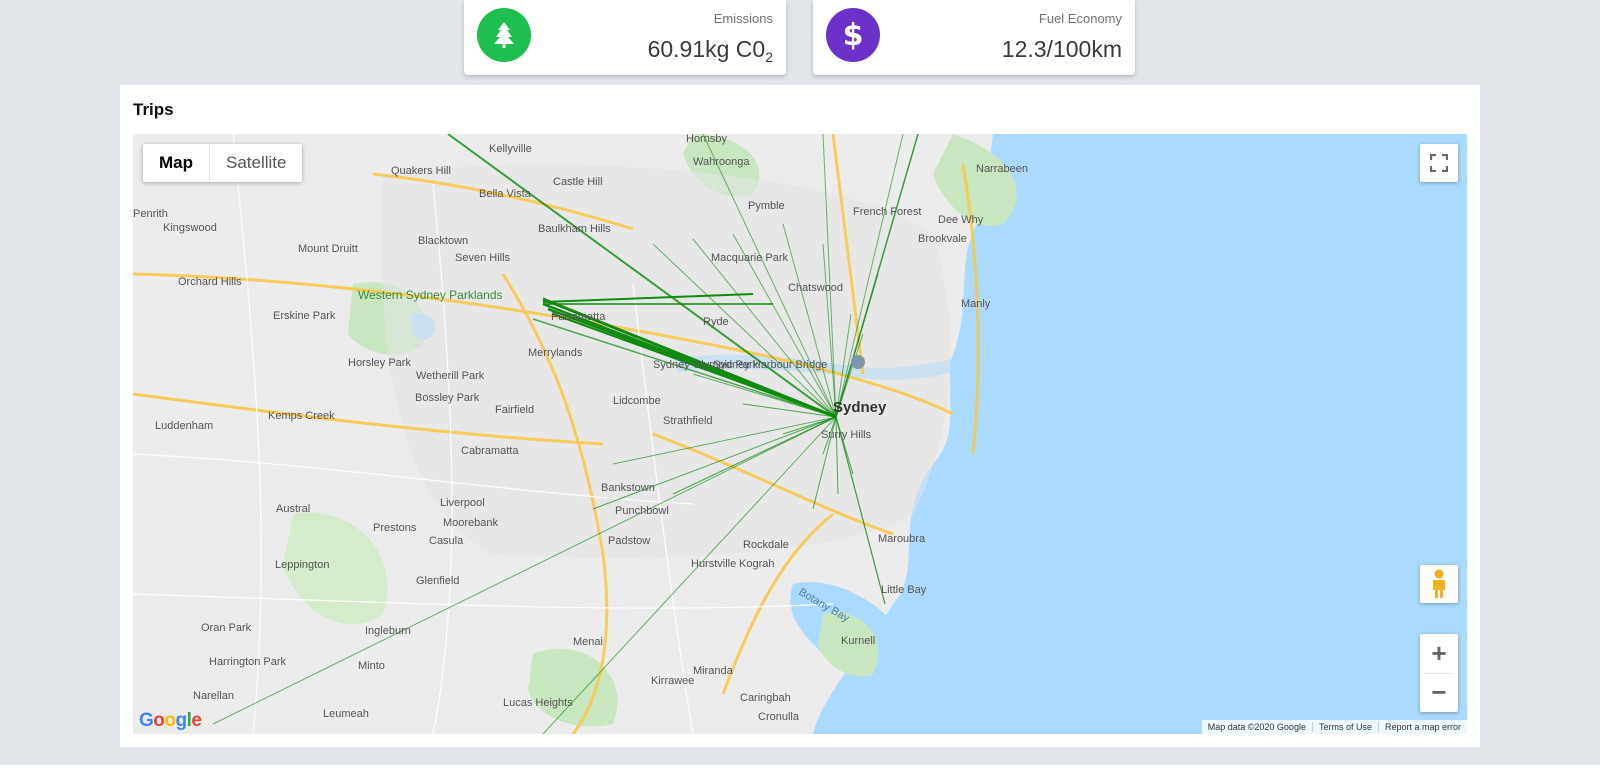 This screenshot has height=784, width=1600. What do you see at coordinates (443, 241) in the screenshot?
I see `place-label: Blacktown` at bounding box center [443, 241].